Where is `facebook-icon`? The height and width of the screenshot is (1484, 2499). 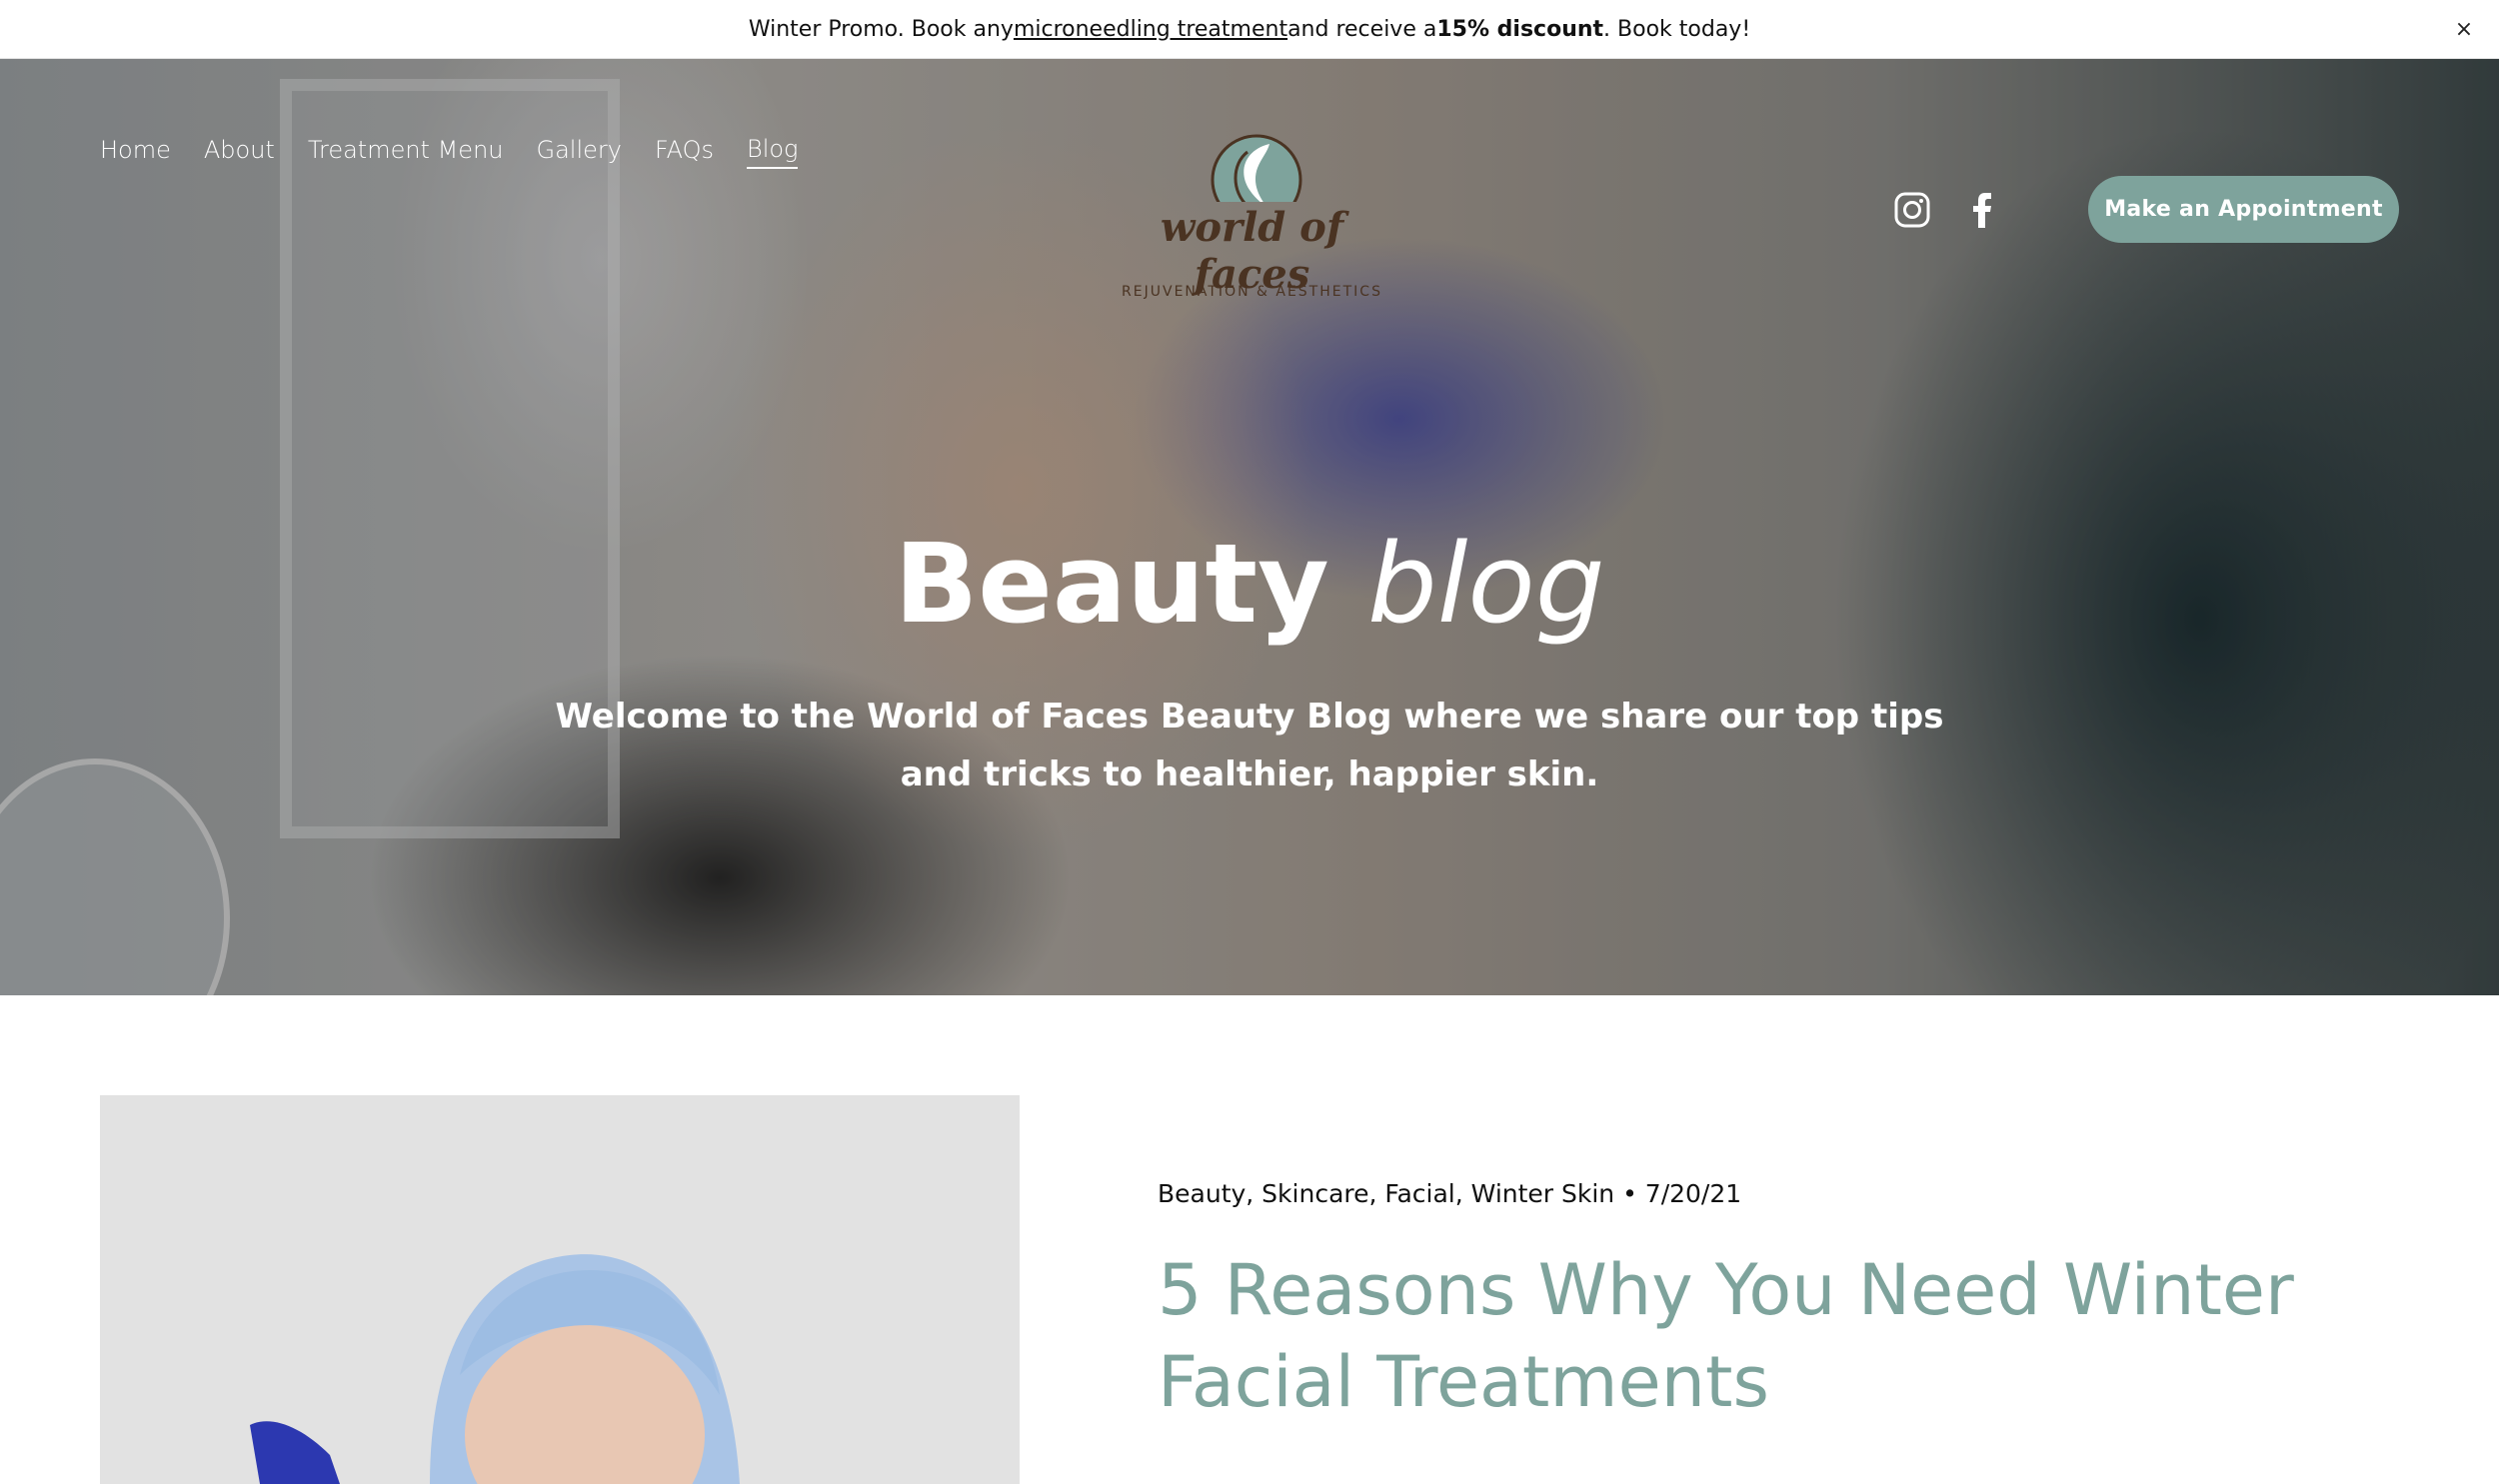
facebook-icon is located at coordinates (1983, 210).